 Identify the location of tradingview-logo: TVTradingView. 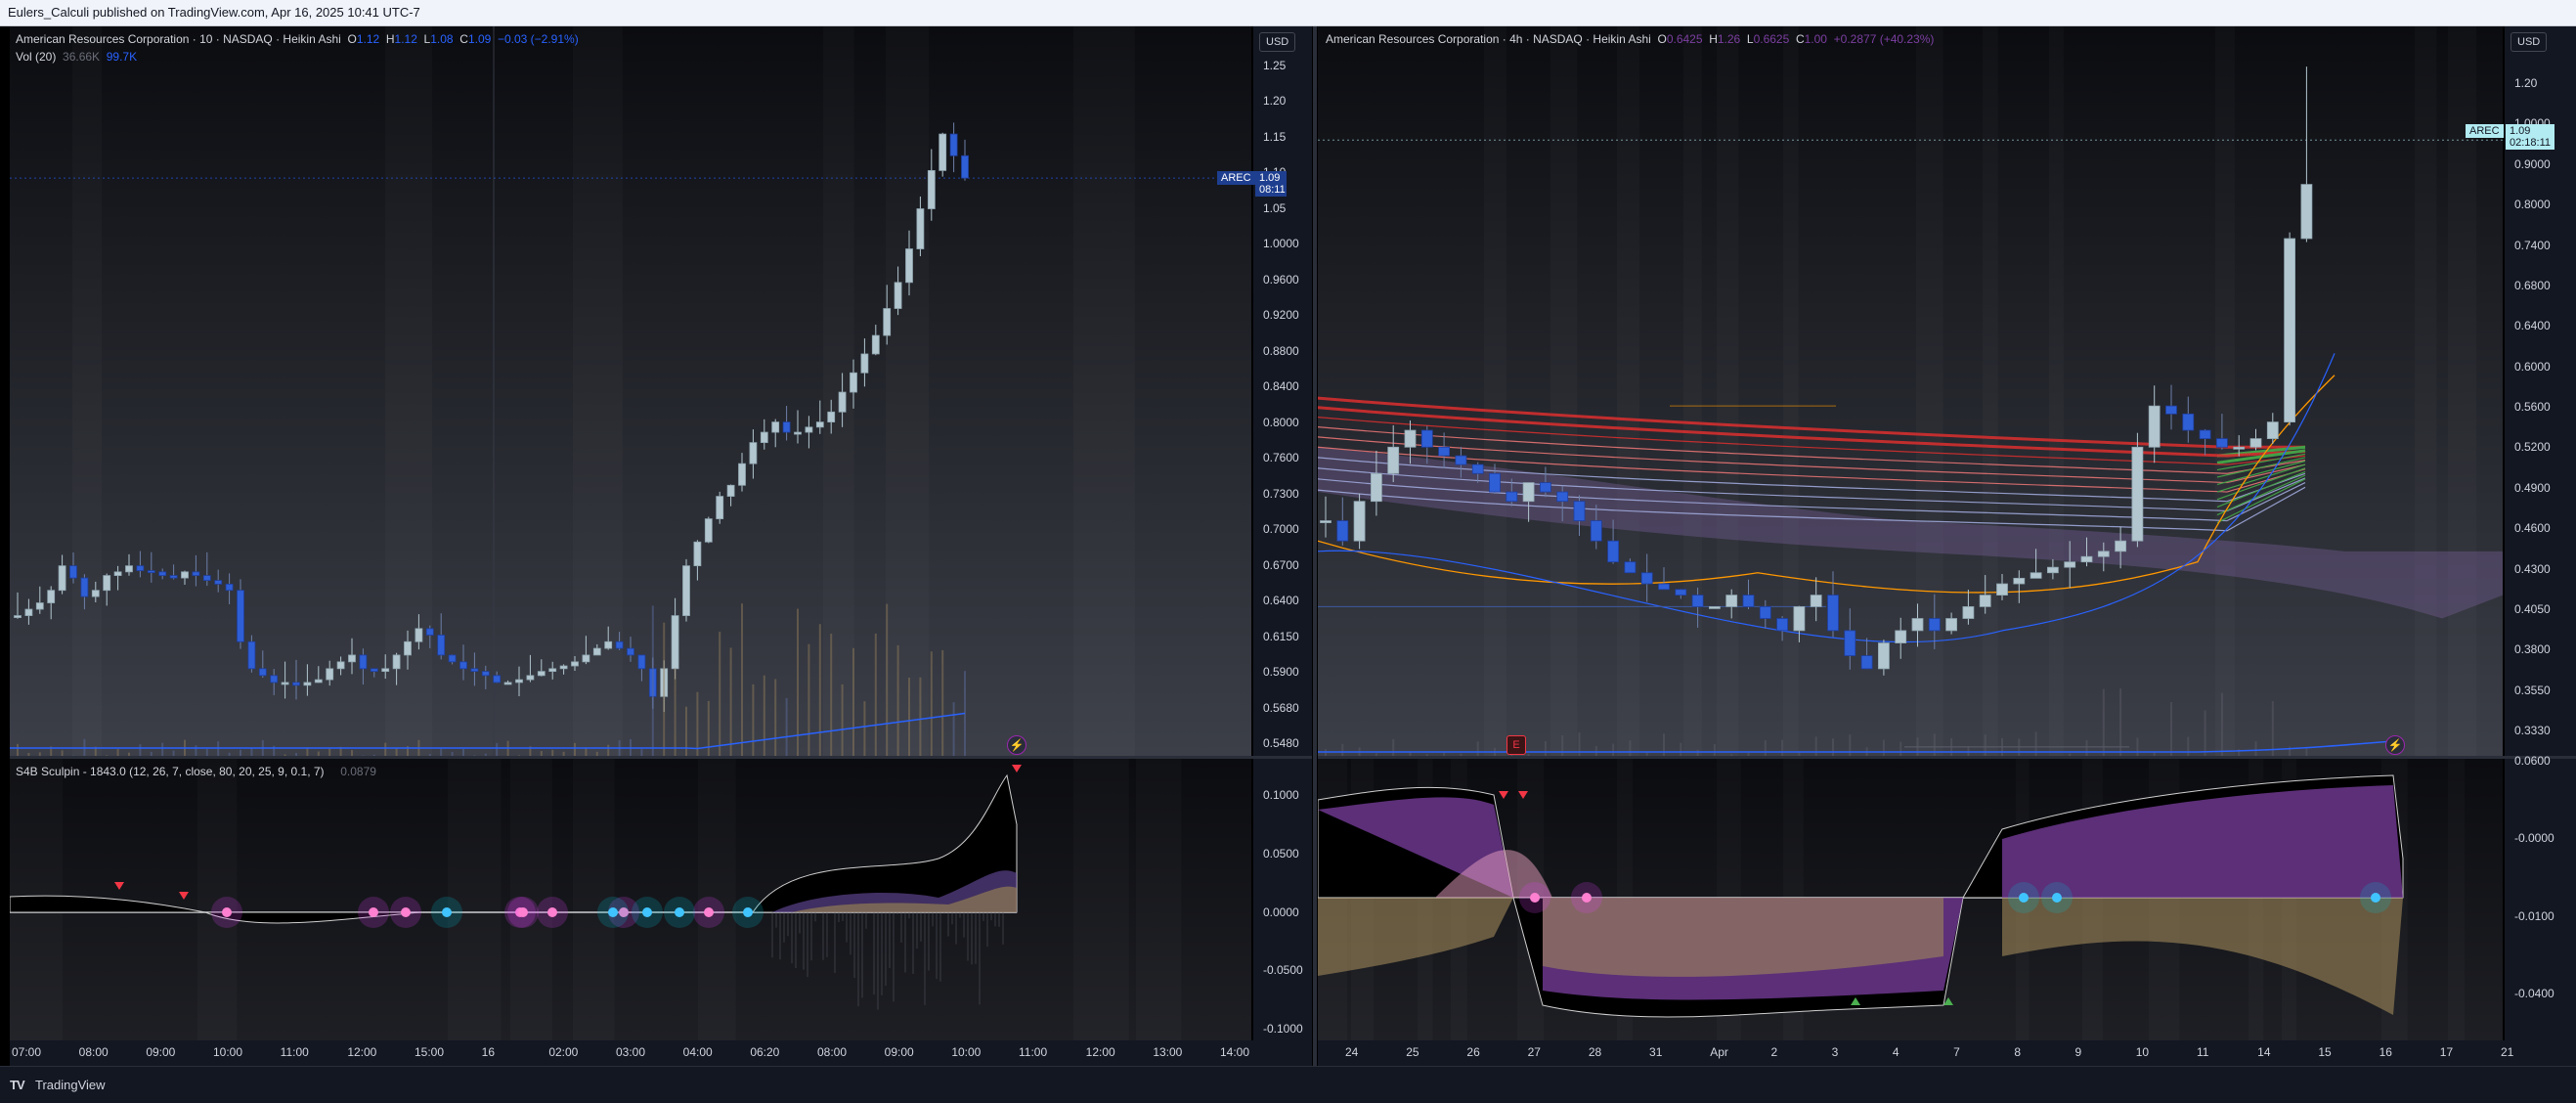
(58, 1085).